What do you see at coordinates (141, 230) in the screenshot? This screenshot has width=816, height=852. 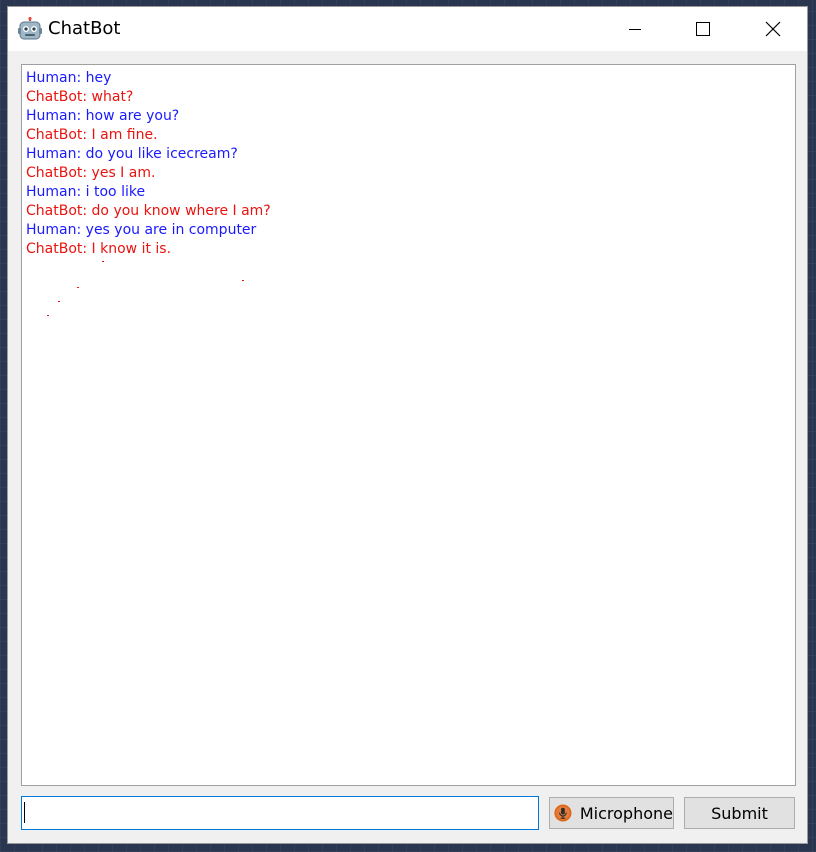 I see `chat-message: Human: yes you are in computer` at bounding box center [141, 230].